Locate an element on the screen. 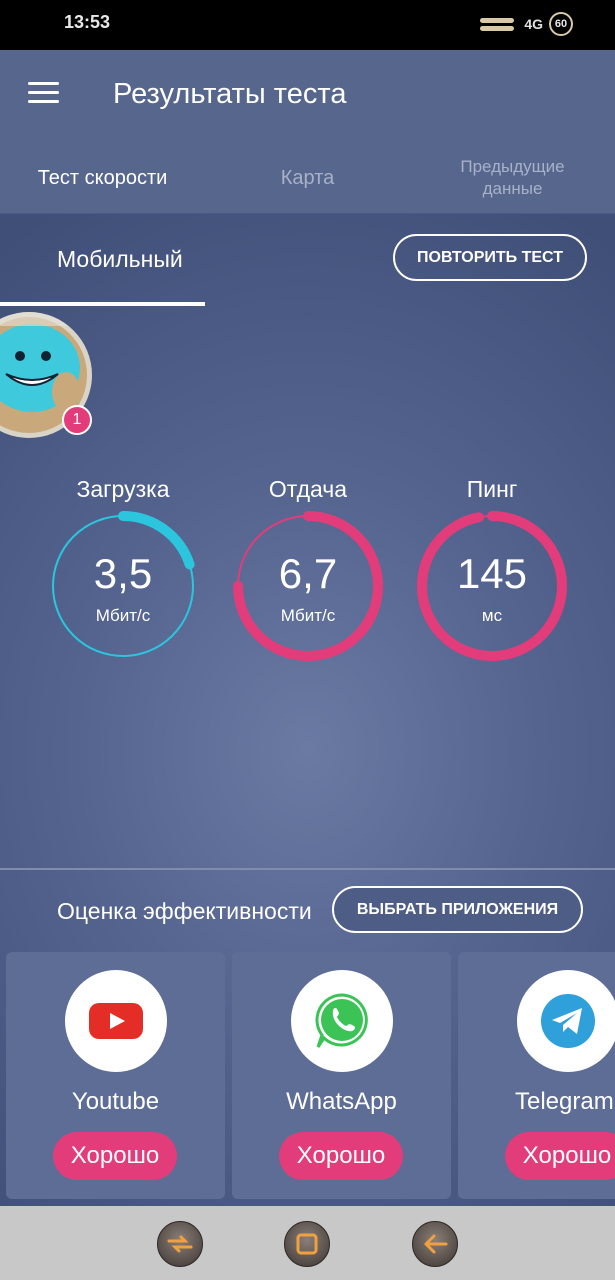 This screenshot has height=1280, width=615. status-indicators: 4G 60 is located at coordinates (526, 24).